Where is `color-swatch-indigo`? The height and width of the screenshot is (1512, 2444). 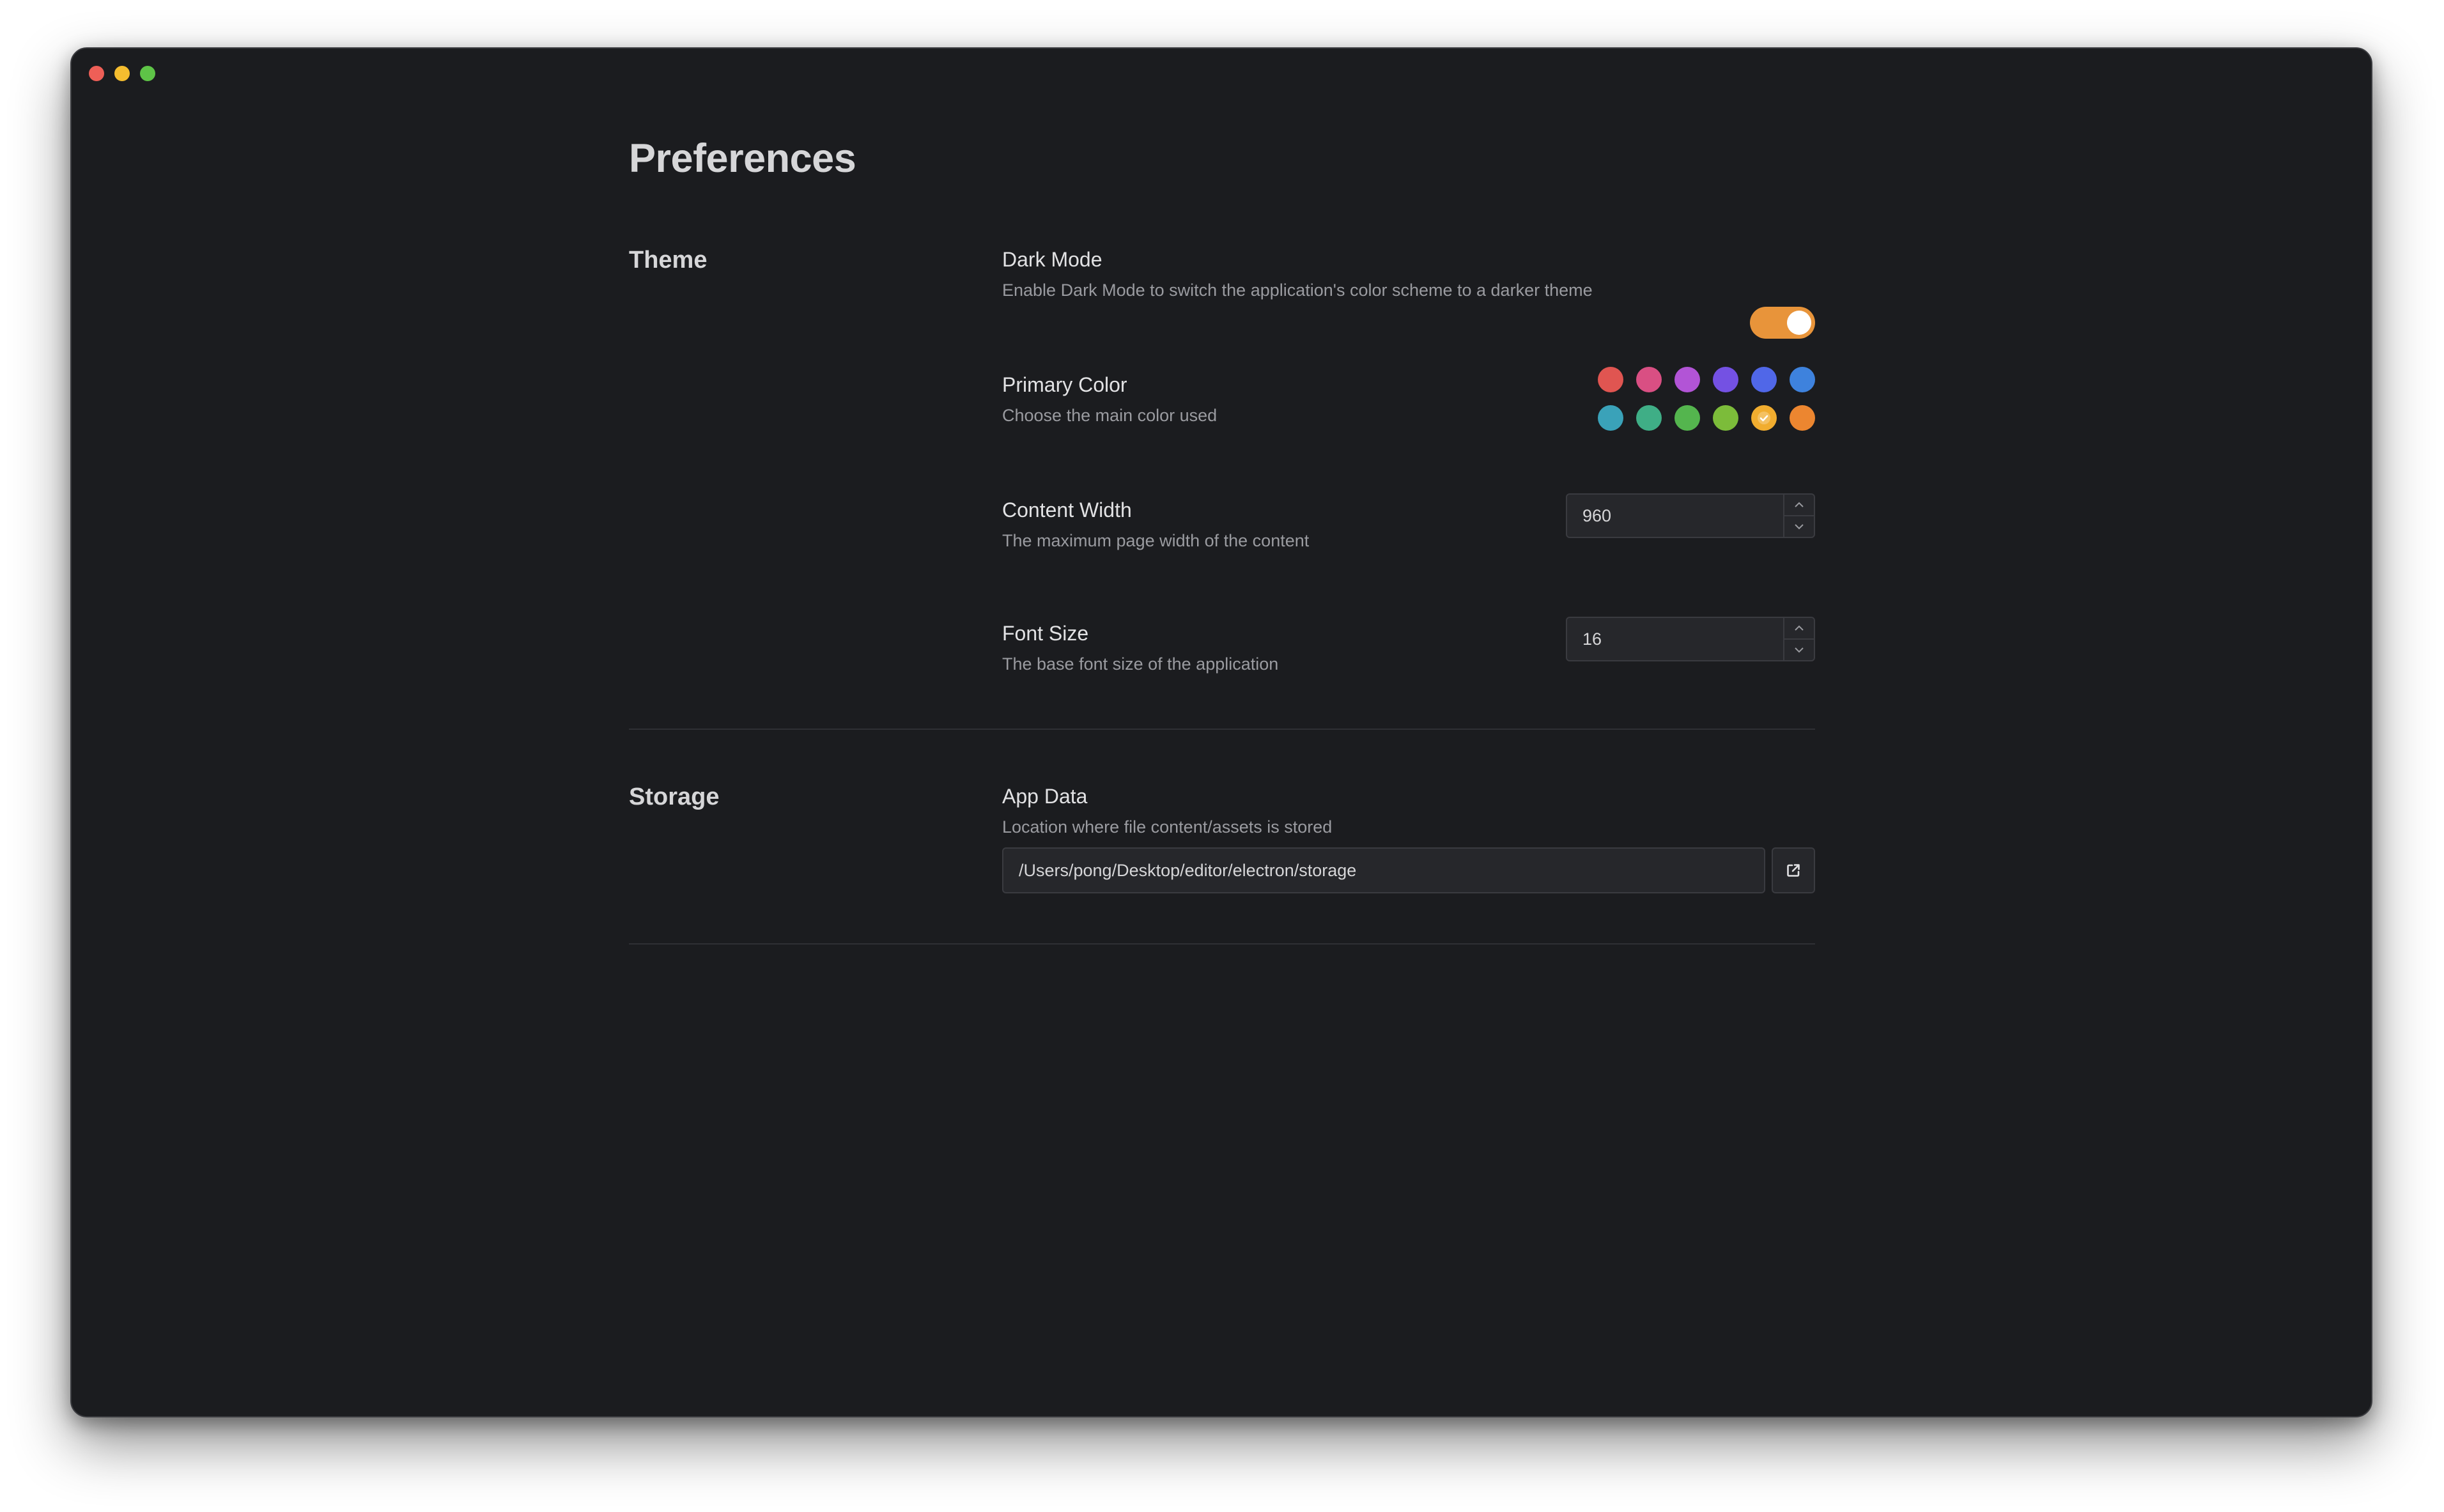
color-swatch-indigo is located at coordinates (1764, 380).